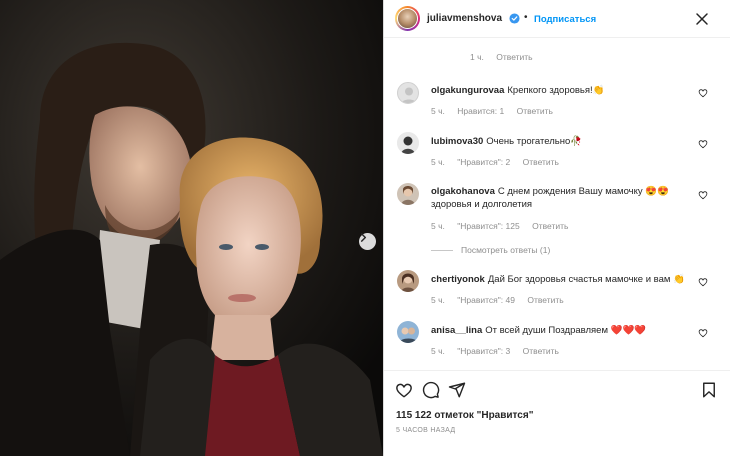 The image size is (730, 456). I want to click on view-replies-label: Посмотреть ответы (1), so click(506, 250).